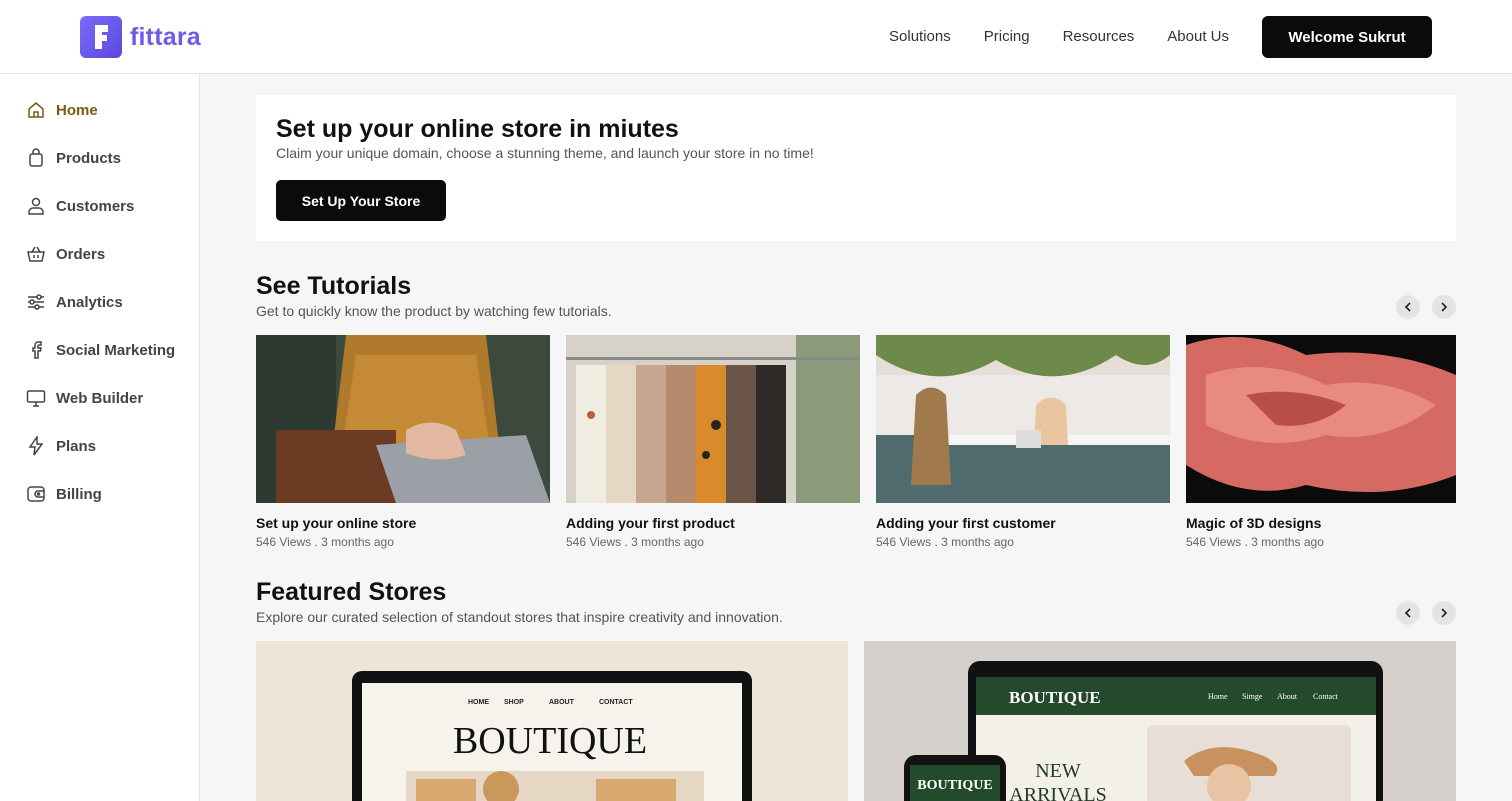 This screenshot has width=1512, height=801. I want to click on setup-store-button: Set Up Your Store, so click(361, 200).